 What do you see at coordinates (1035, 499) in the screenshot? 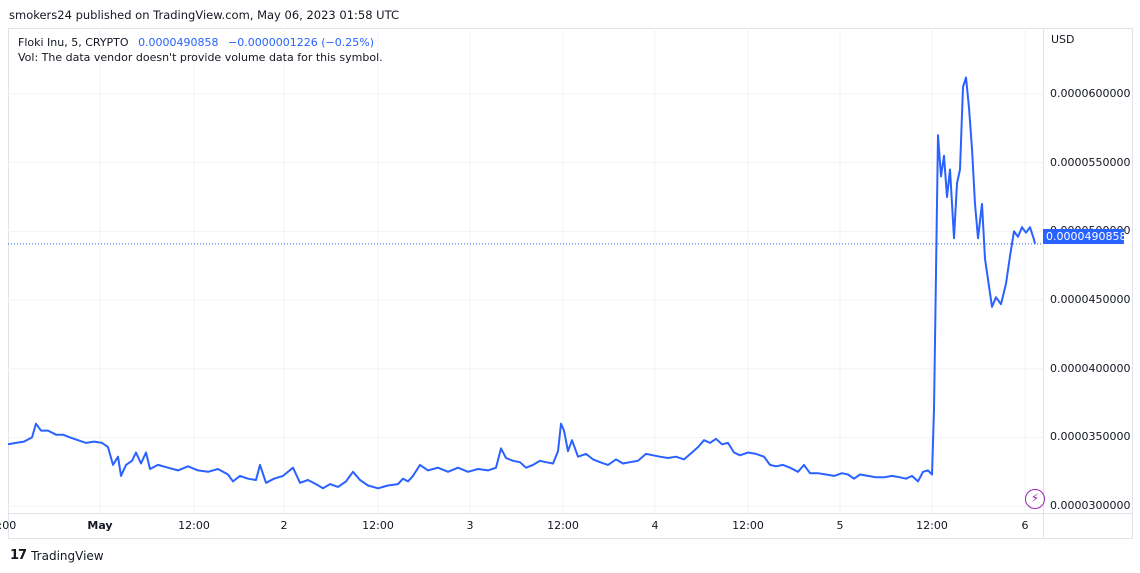
I see `lightning-icon: ⚡` at bounding box center [1035, 499].